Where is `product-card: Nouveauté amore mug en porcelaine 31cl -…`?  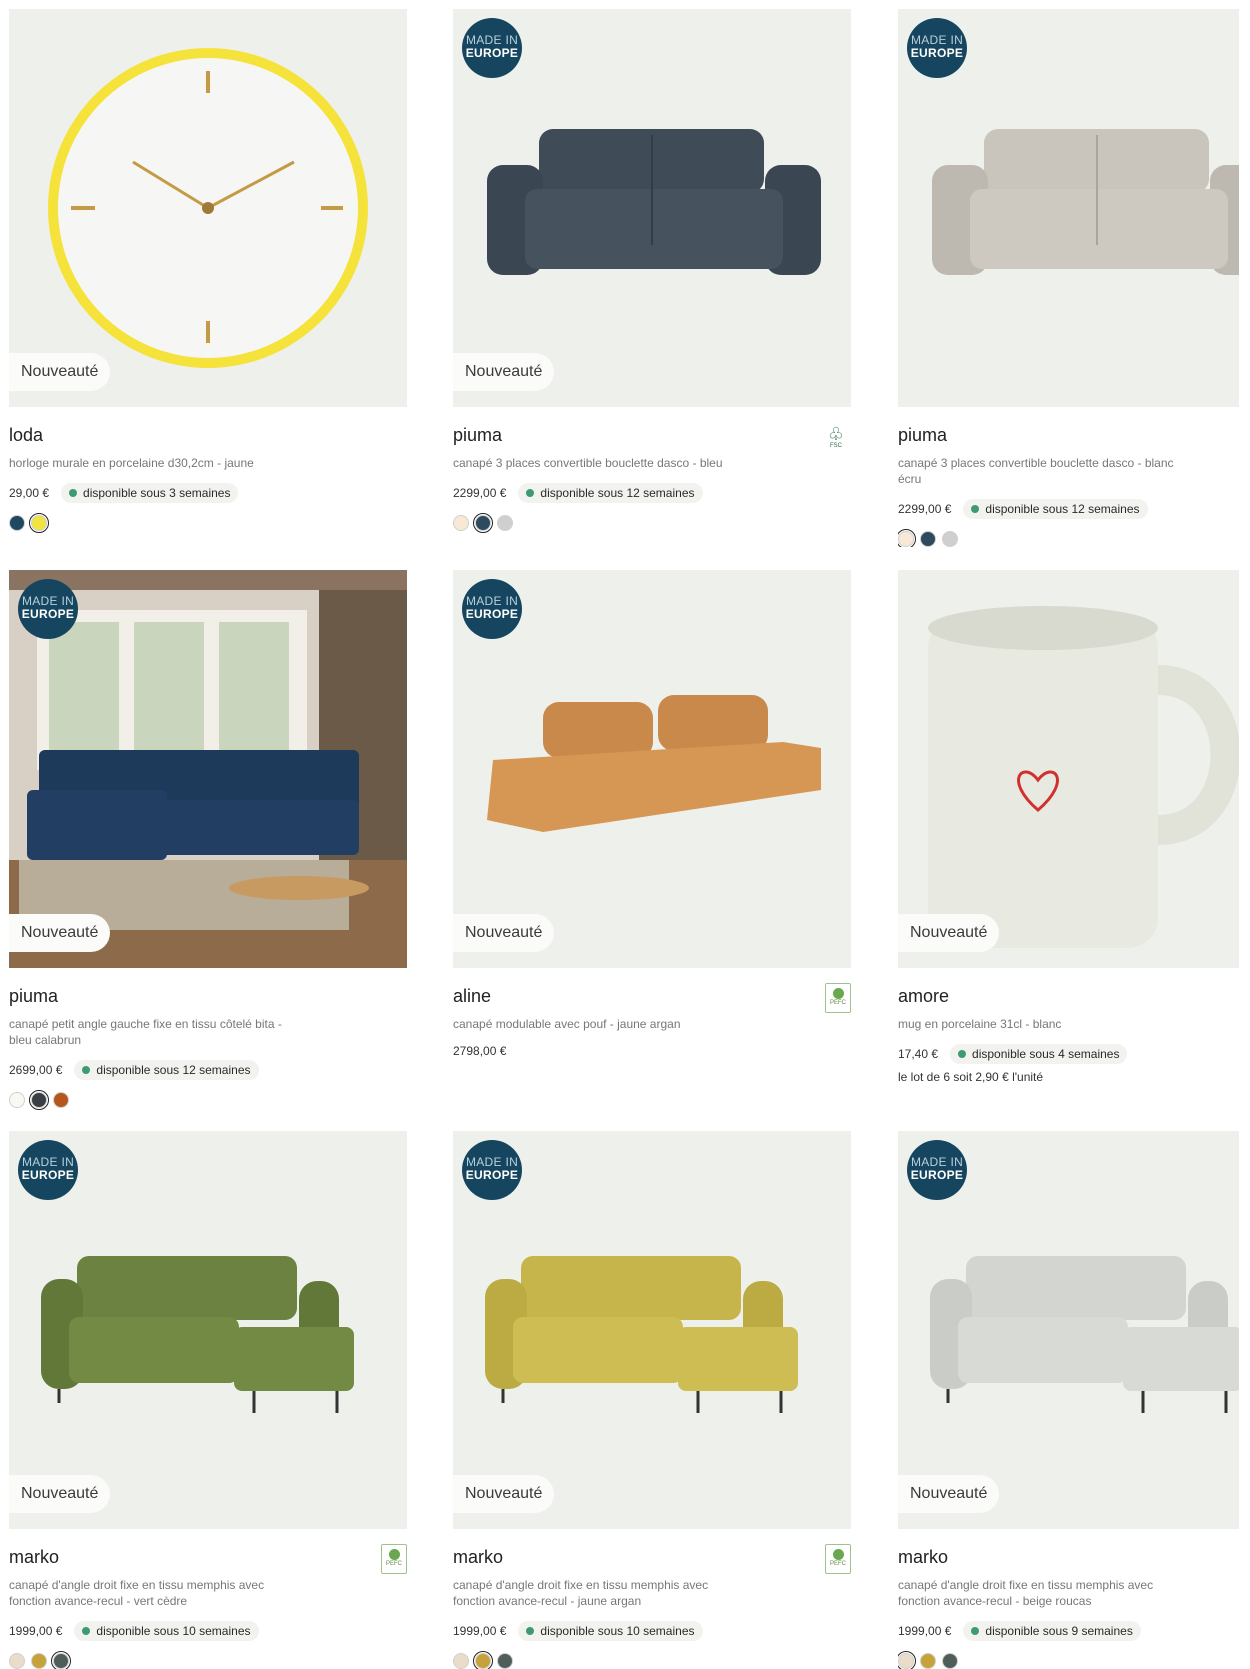 product-card: Nouveauté amore mug en porcelaine 31cl -… is located at coordinates (1068, 827).